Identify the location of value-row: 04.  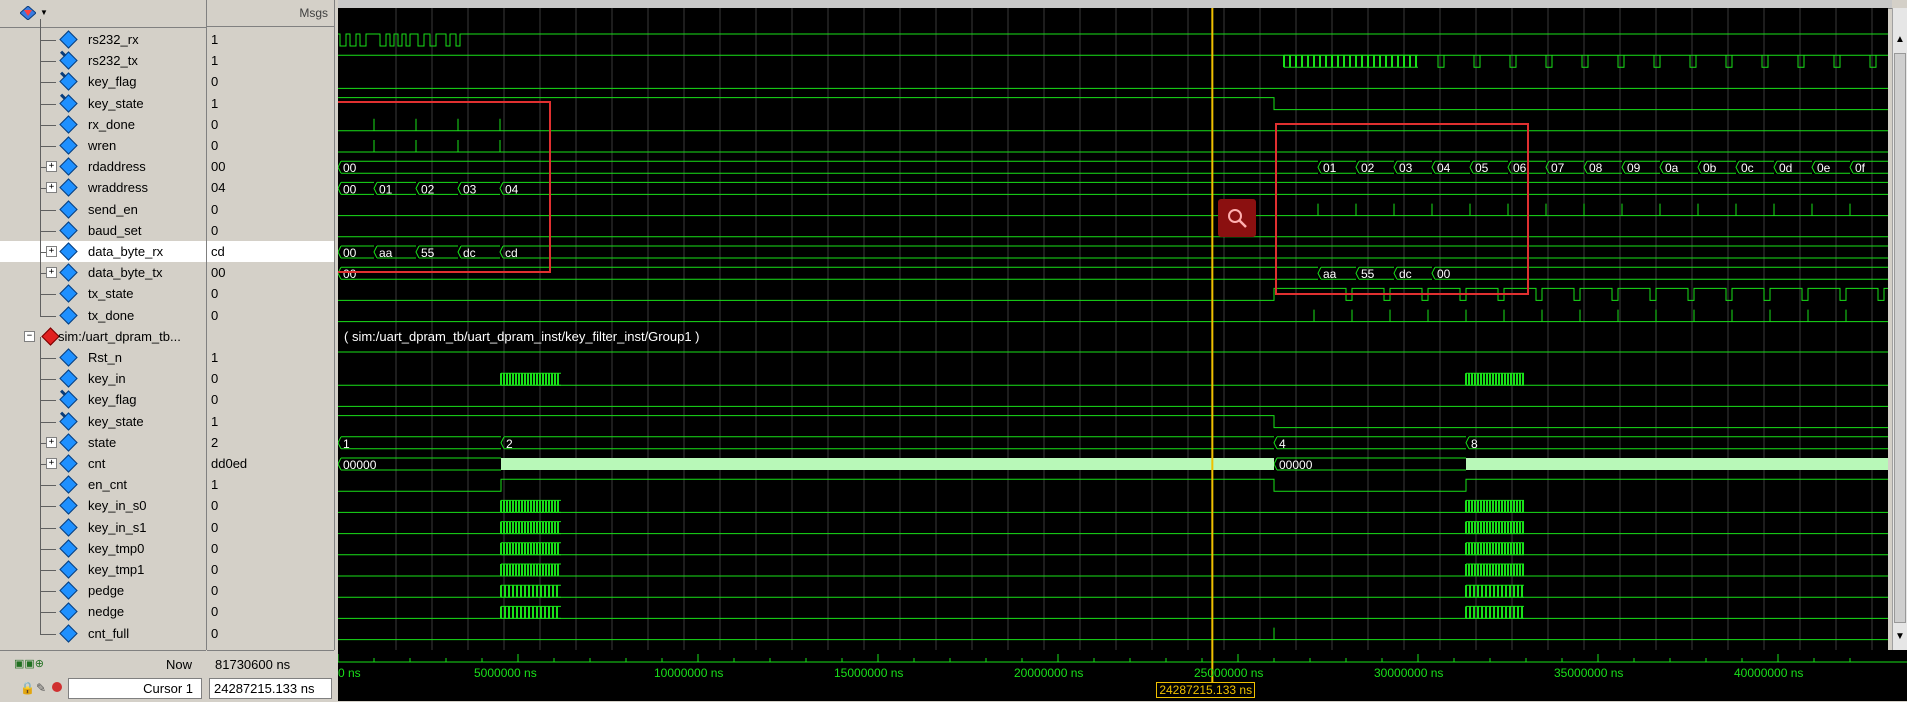
(270, 187).